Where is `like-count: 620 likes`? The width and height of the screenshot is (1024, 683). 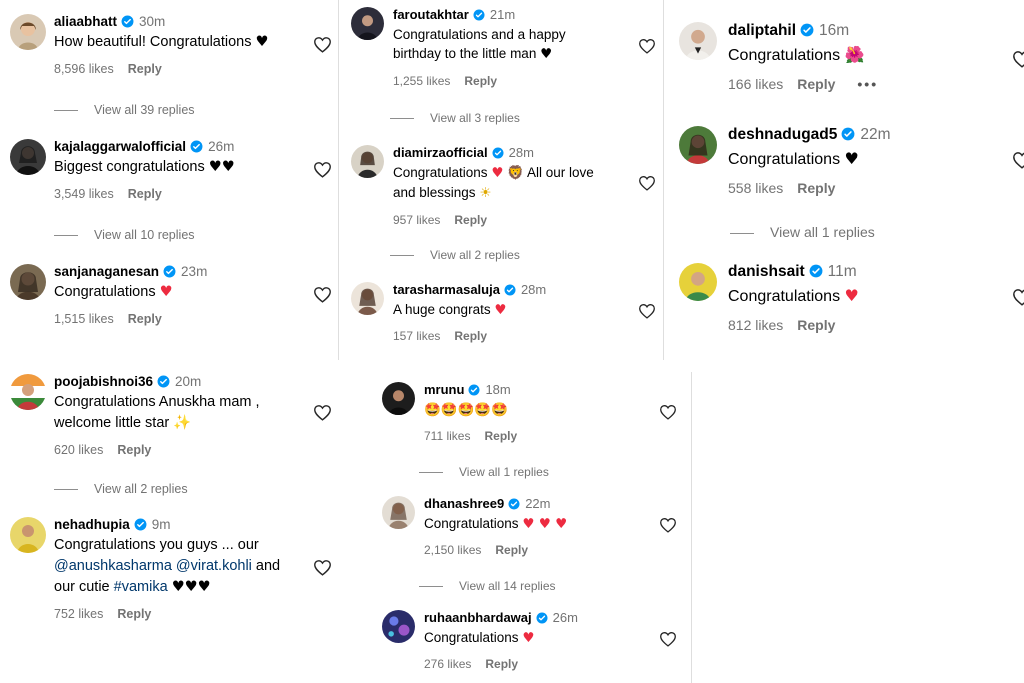
like-count: 620 likes is located at coordinates (78, 450).